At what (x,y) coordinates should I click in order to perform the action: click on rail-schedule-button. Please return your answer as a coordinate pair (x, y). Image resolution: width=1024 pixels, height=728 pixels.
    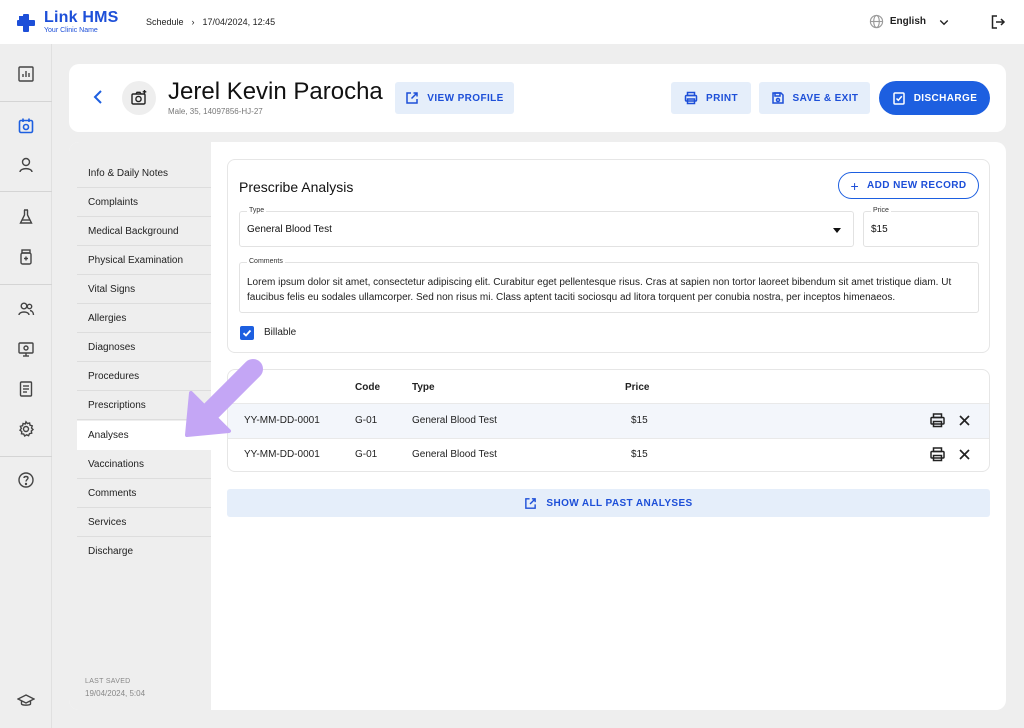
    Looking at the image, I should click on (26, 126).